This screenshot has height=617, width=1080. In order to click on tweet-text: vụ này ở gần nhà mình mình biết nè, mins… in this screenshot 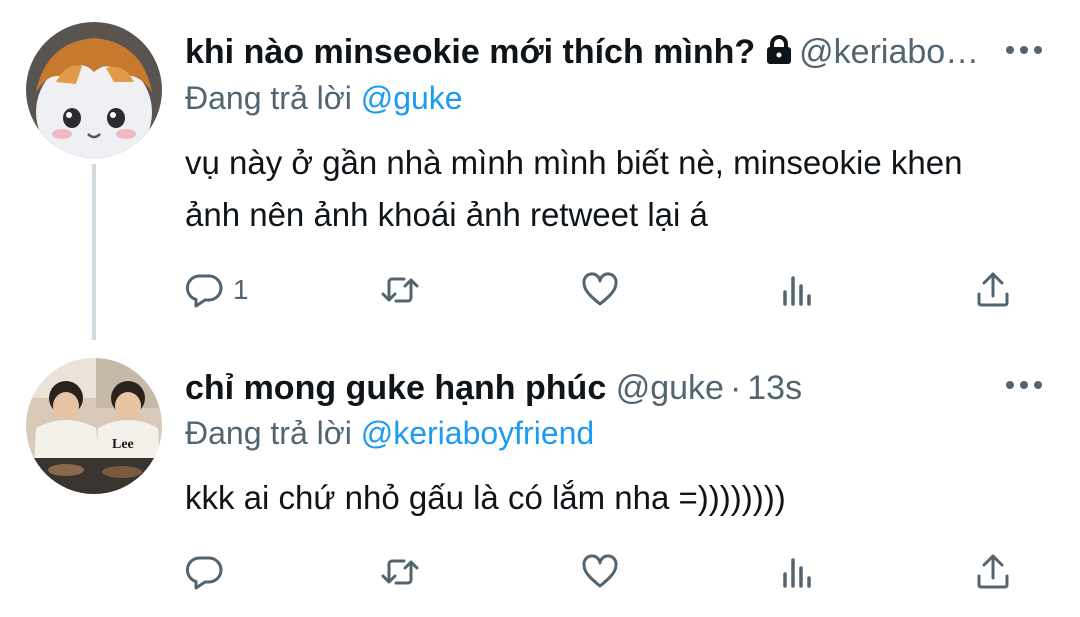, I will do `click(615, 189)`.